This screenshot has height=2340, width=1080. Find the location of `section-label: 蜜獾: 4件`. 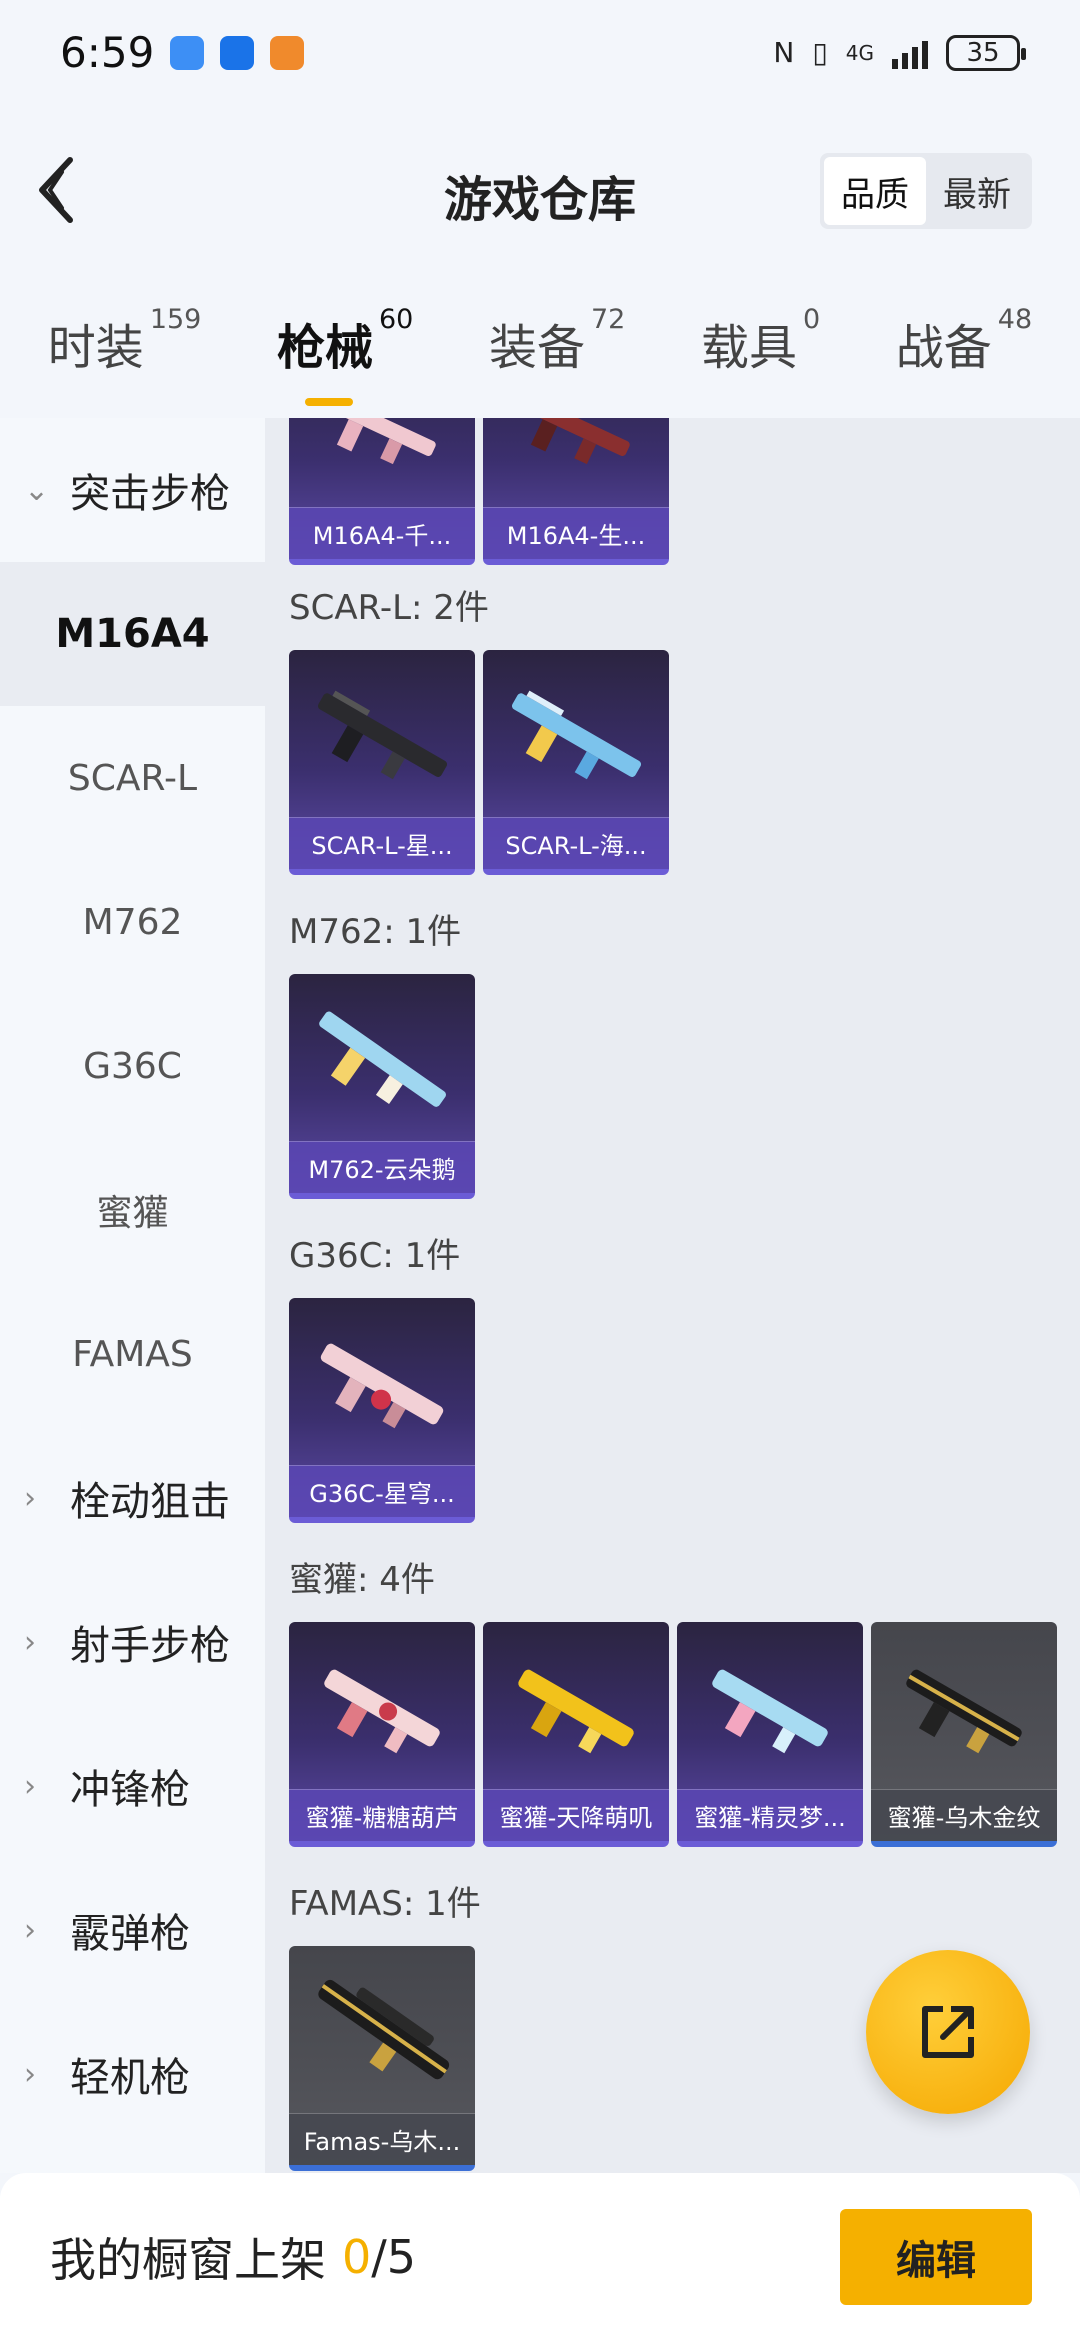

section-label: 蜜獾: 4件 is located at coordinates (362, 1580).